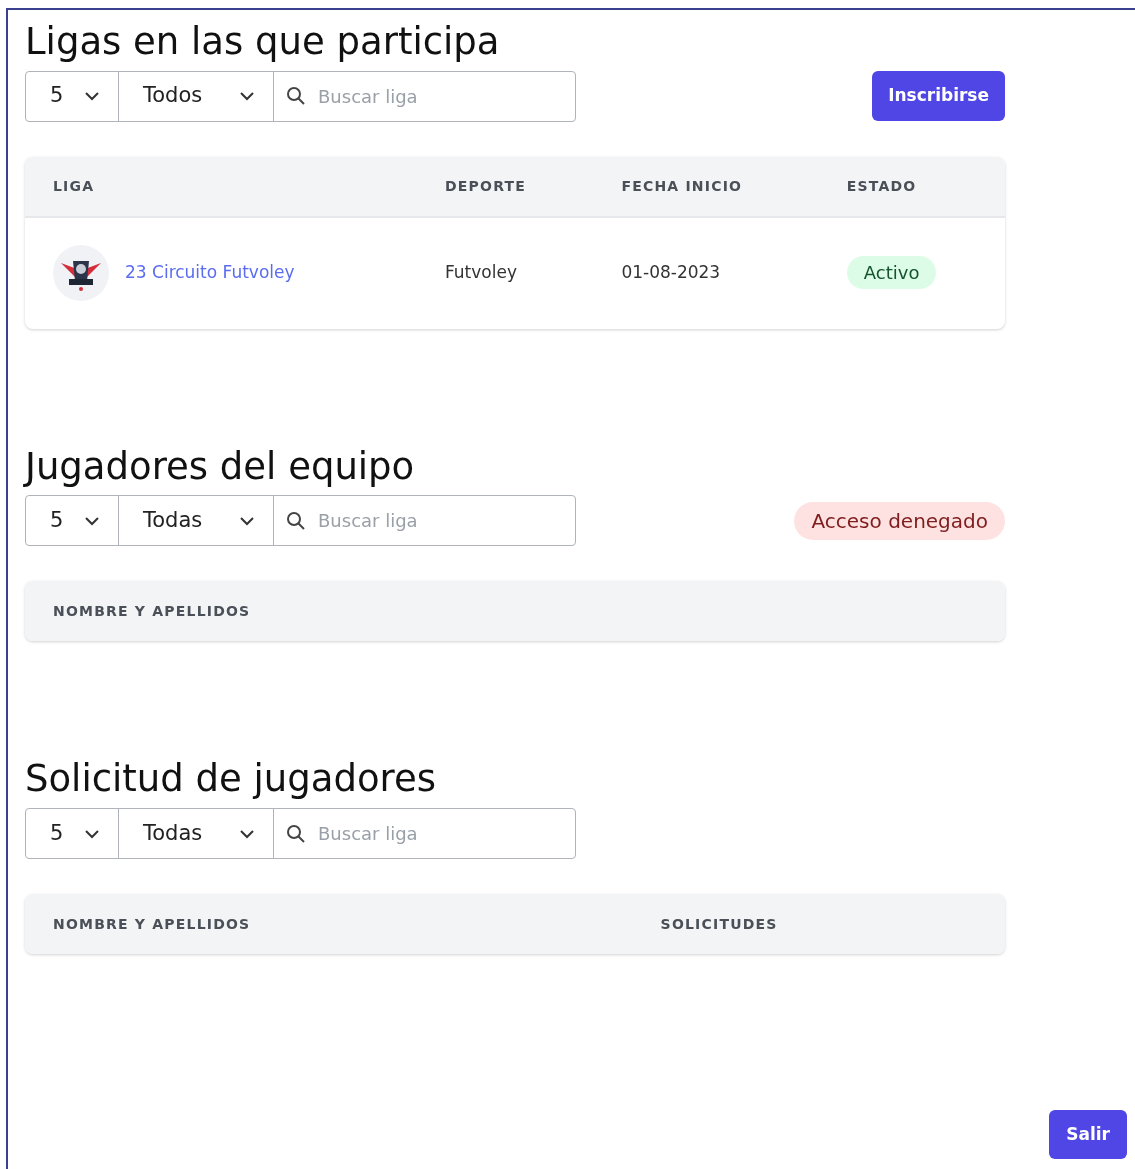 Image resolution: width=1135 pixels, height=1169 pixels. What do you see at coordinates (1088, 1134) in the screenshot?
I see `exit-button: Salir` at bounding box center [1088, 1134].